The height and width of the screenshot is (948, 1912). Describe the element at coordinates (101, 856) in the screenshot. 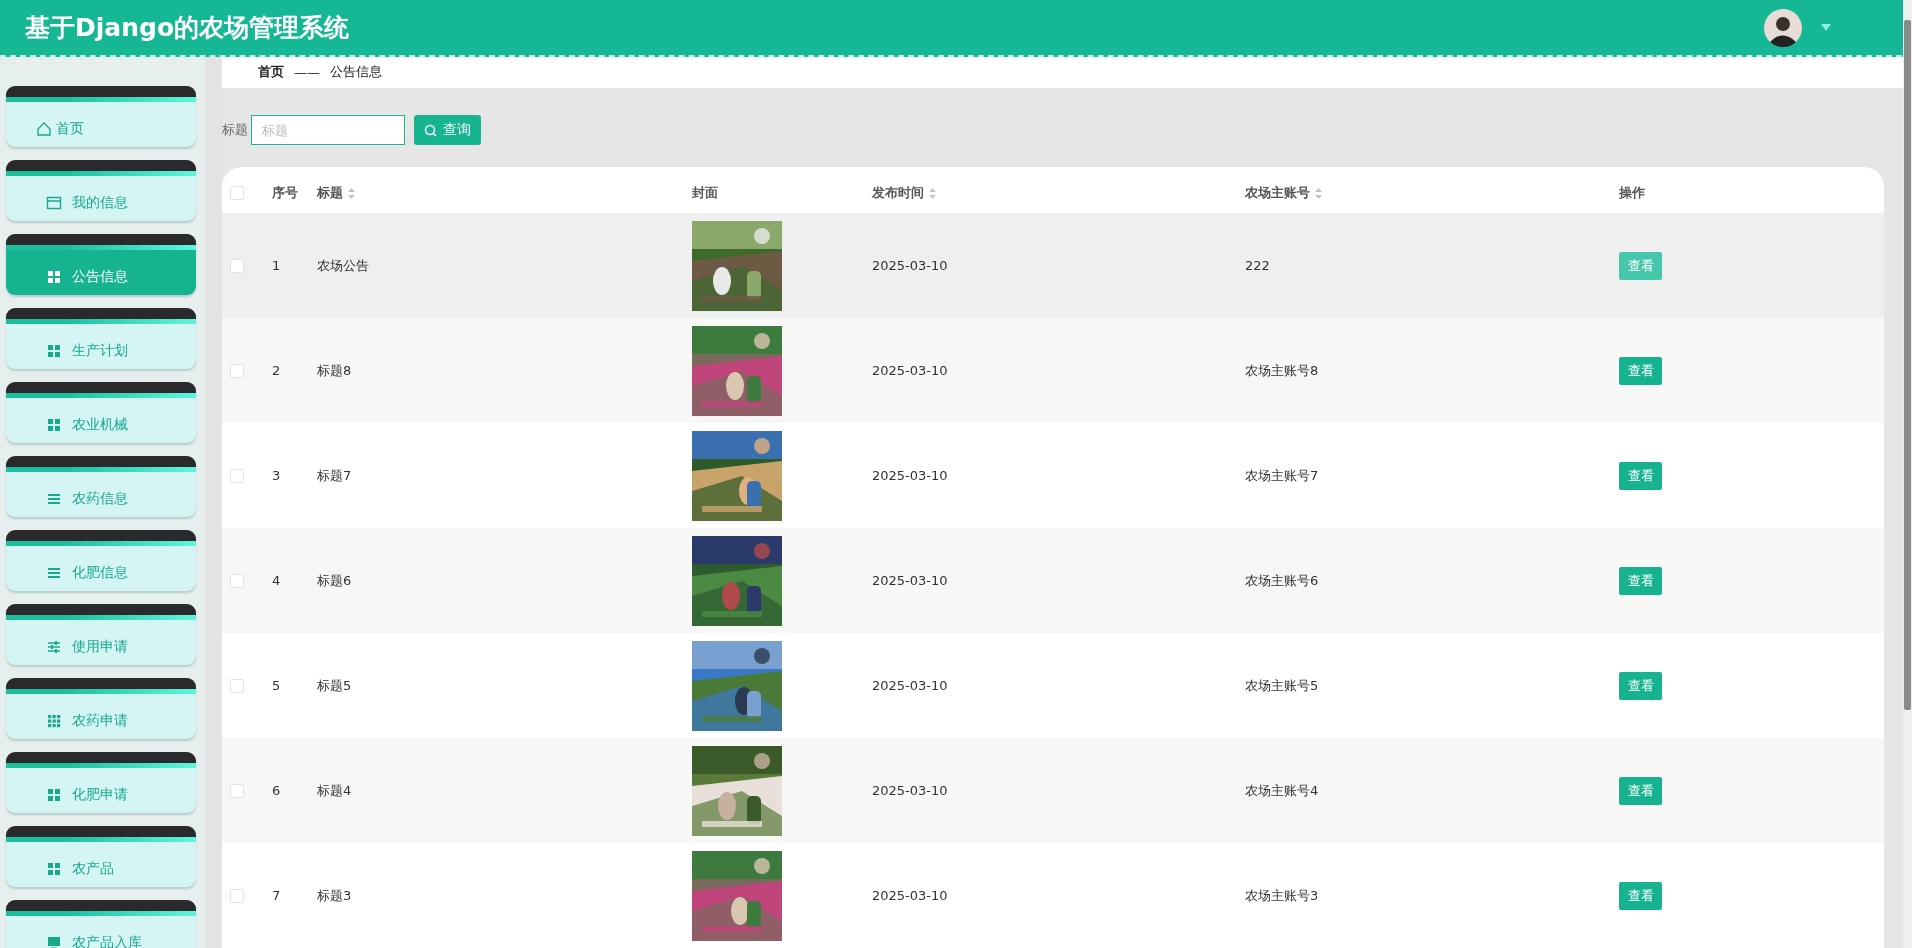

I see `sidebar-item: 农产品` at that location.